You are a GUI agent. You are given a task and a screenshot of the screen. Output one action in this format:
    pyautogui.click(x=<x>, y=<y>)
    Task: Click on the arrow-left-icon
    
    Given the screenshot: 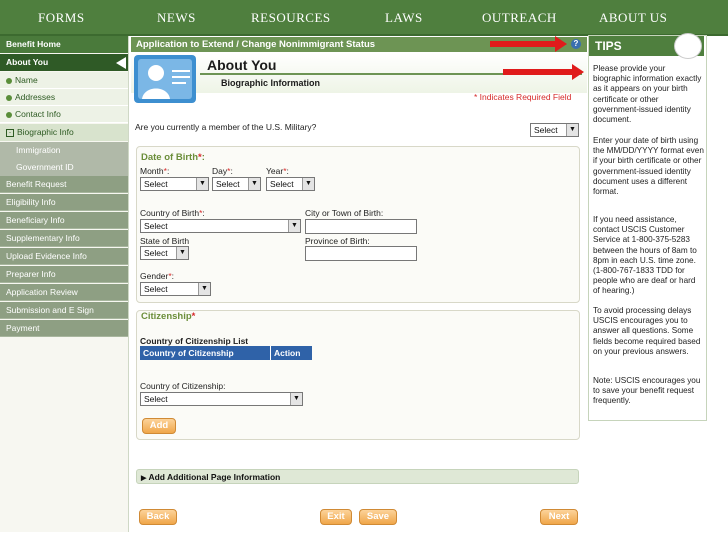 What is the action you would take?
    pyautogui.click(x=121, y=63)
    